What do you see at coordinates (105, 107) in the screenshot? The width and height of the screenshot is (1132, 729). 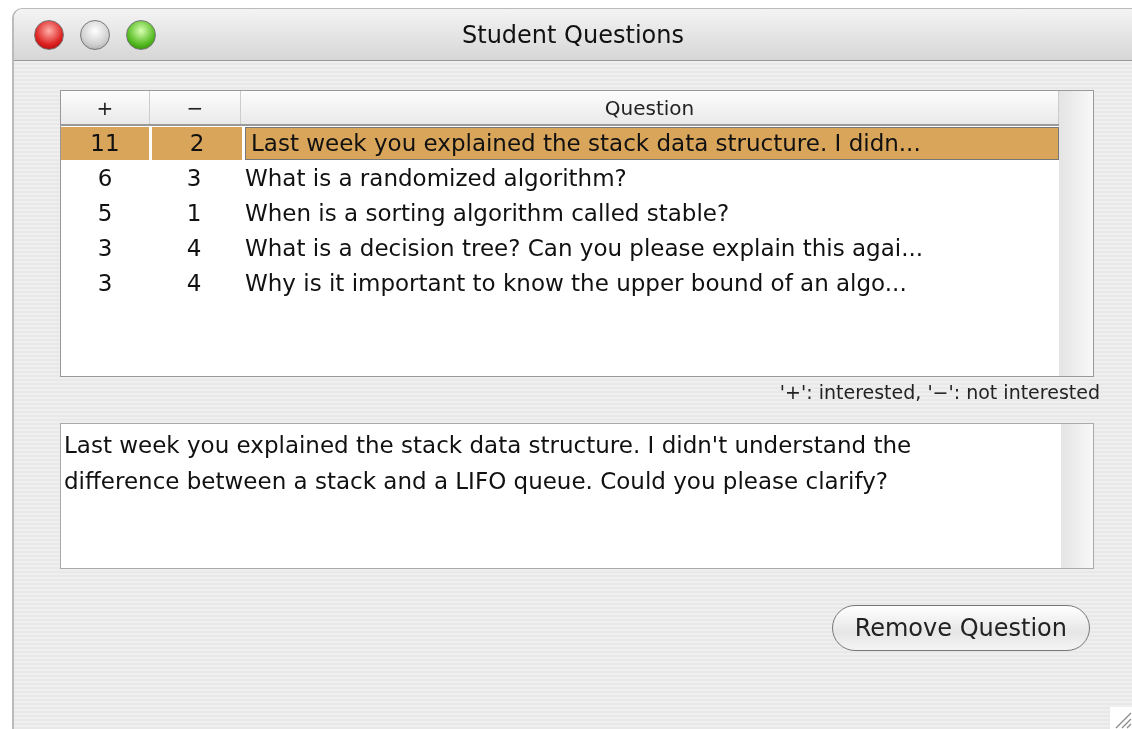 I see `column-header: +` at bounding box center [105, 107].